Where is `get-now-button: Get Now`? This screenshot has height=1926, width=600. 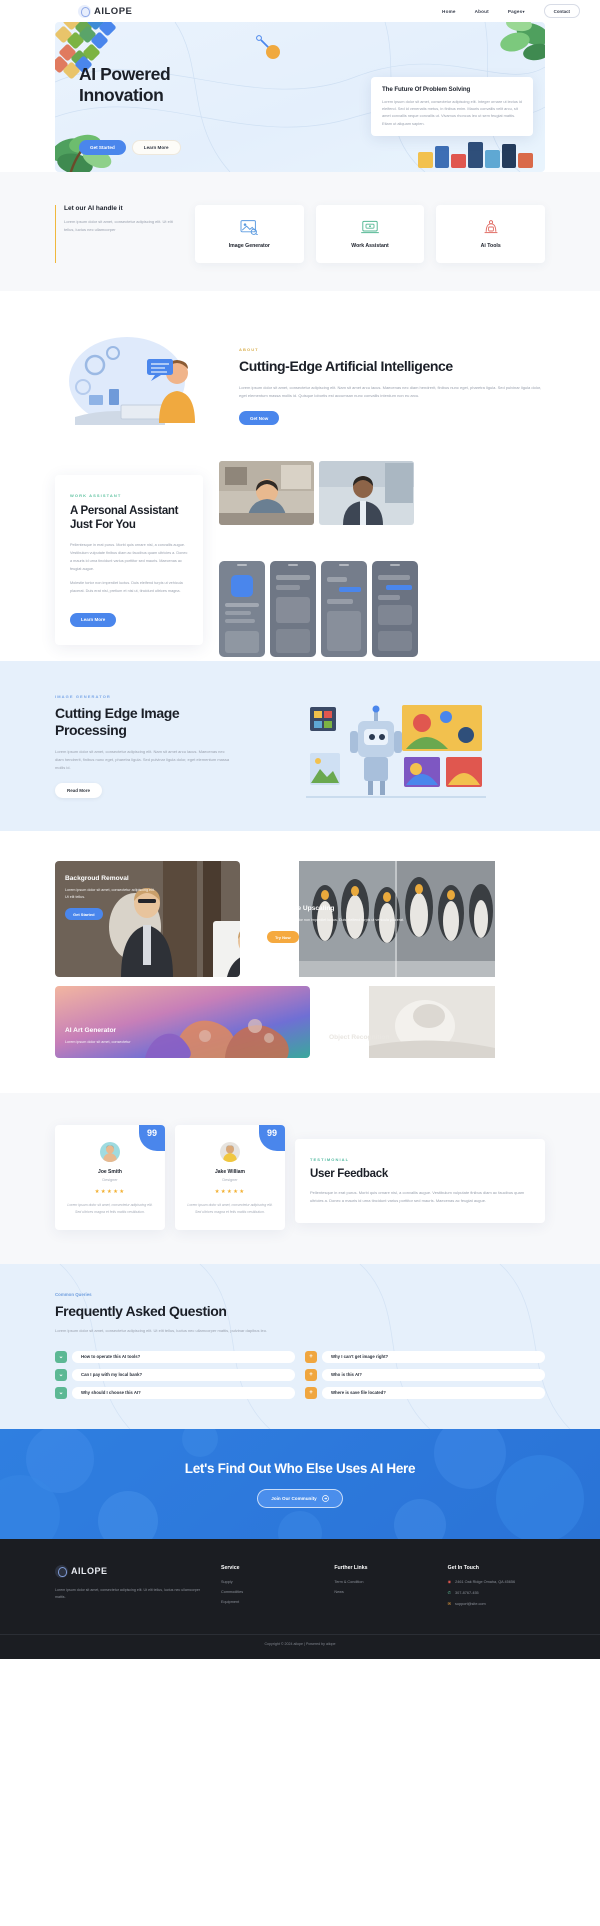
get-now-button: Get Now is located at coordinates (259, 418).